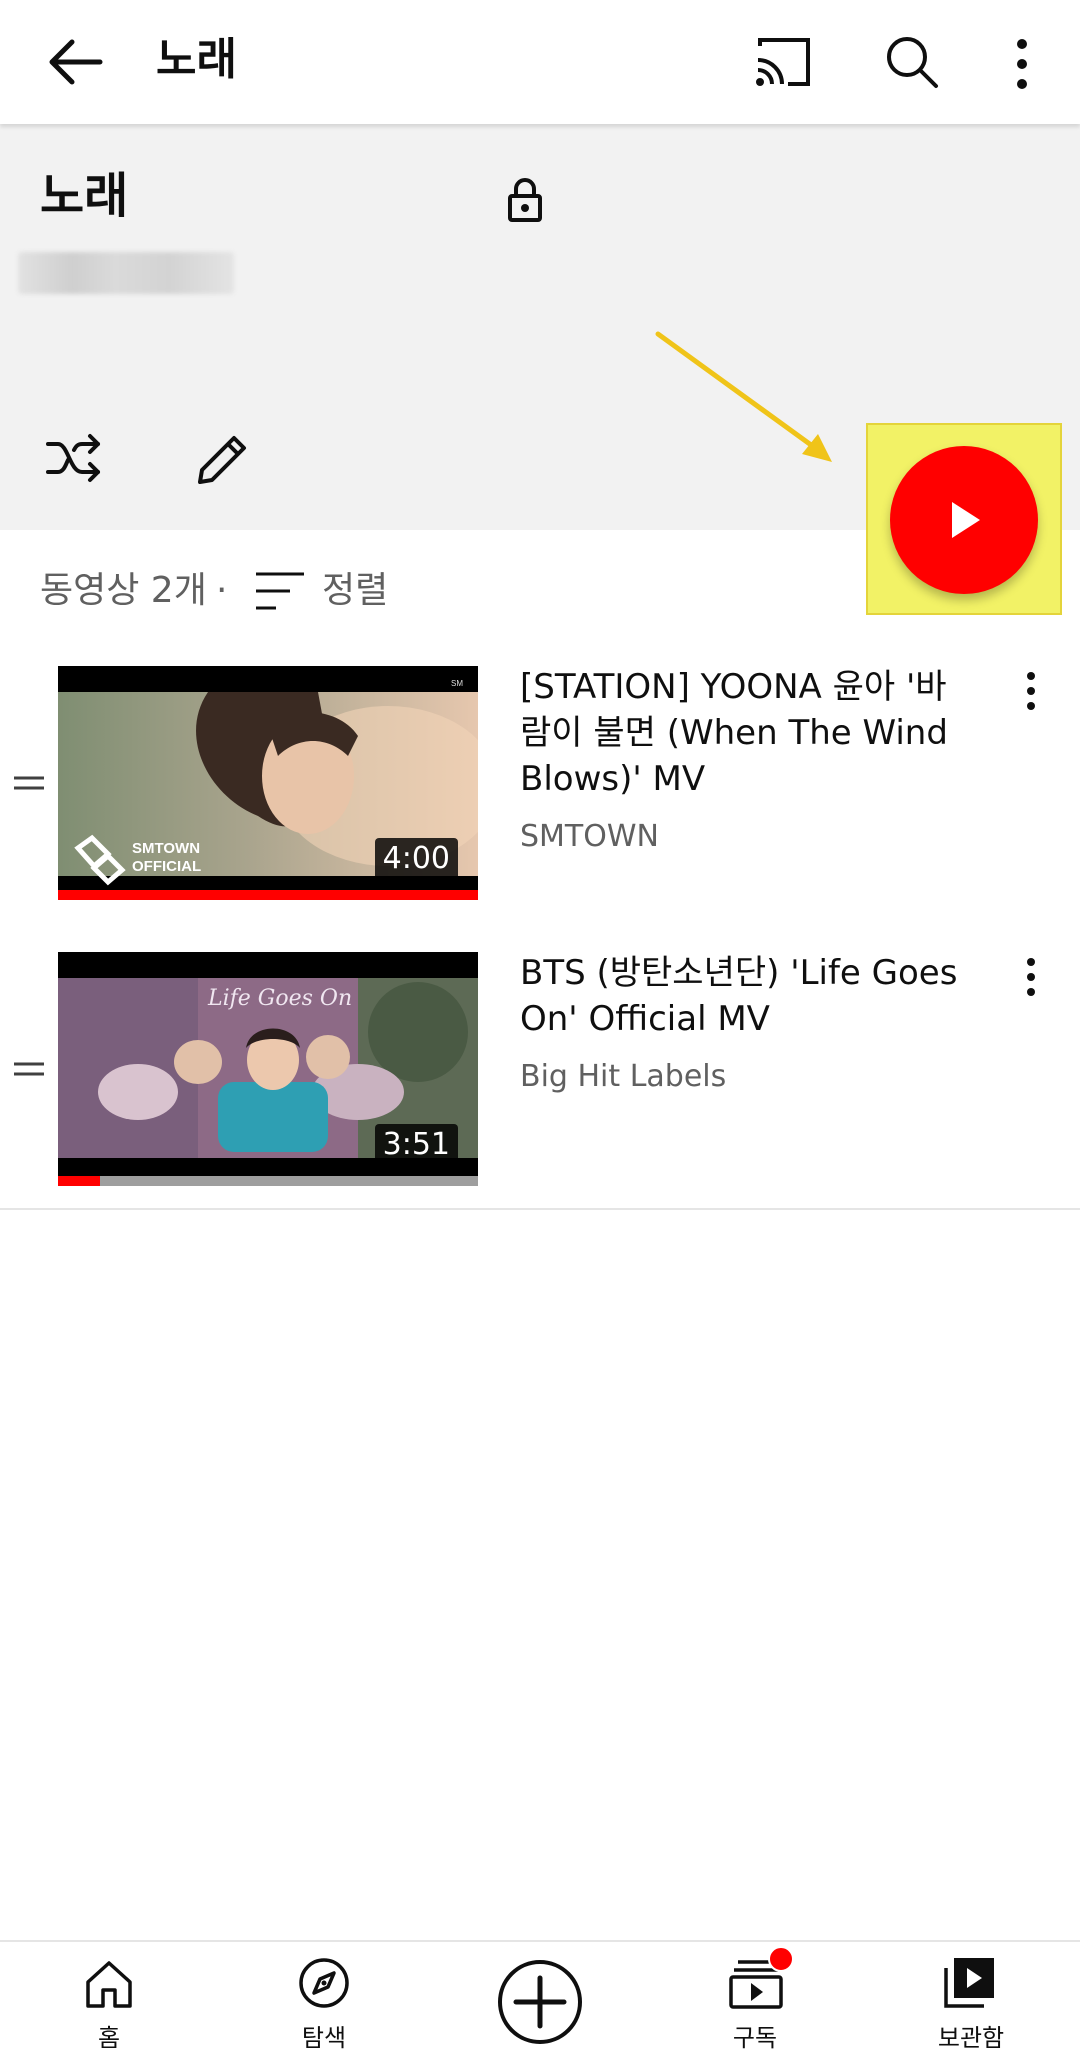 This screenshot has width=1080, height=2066. I want to click on video-channel: Big Hit Labels, so click(623, 1077).